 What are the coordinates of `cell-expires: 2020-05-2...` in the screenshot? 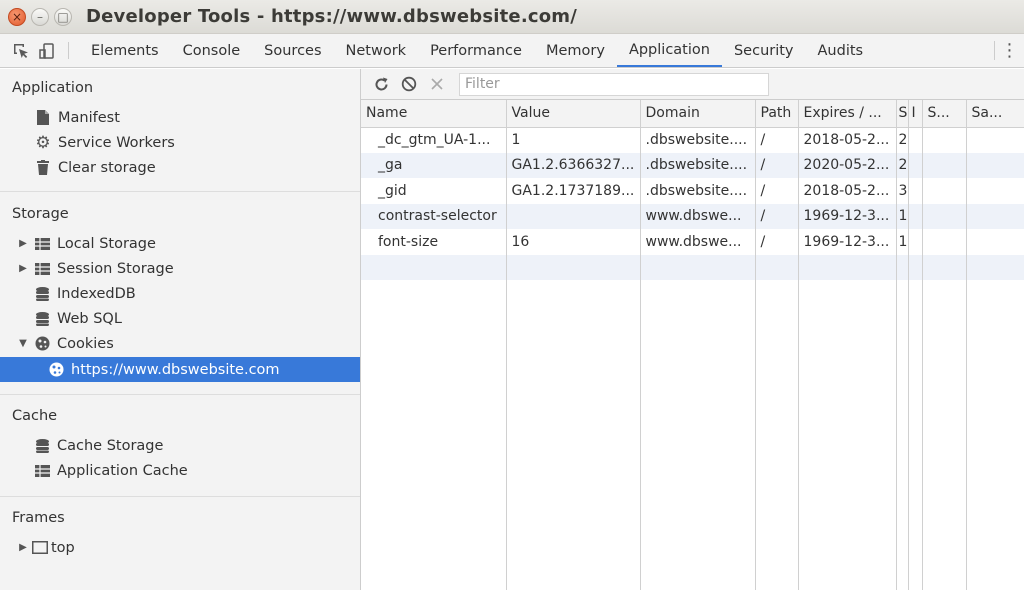 It's located at (847, 165).